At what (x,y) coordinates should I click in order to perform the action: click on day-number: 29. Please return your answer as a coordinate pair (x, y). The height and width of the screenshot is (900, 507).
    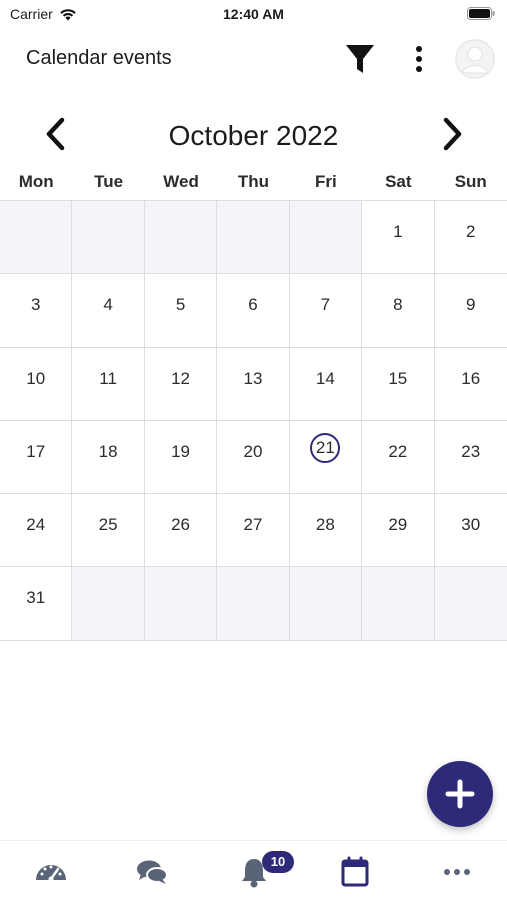
    Looking at the image, I should click on (398, 525).